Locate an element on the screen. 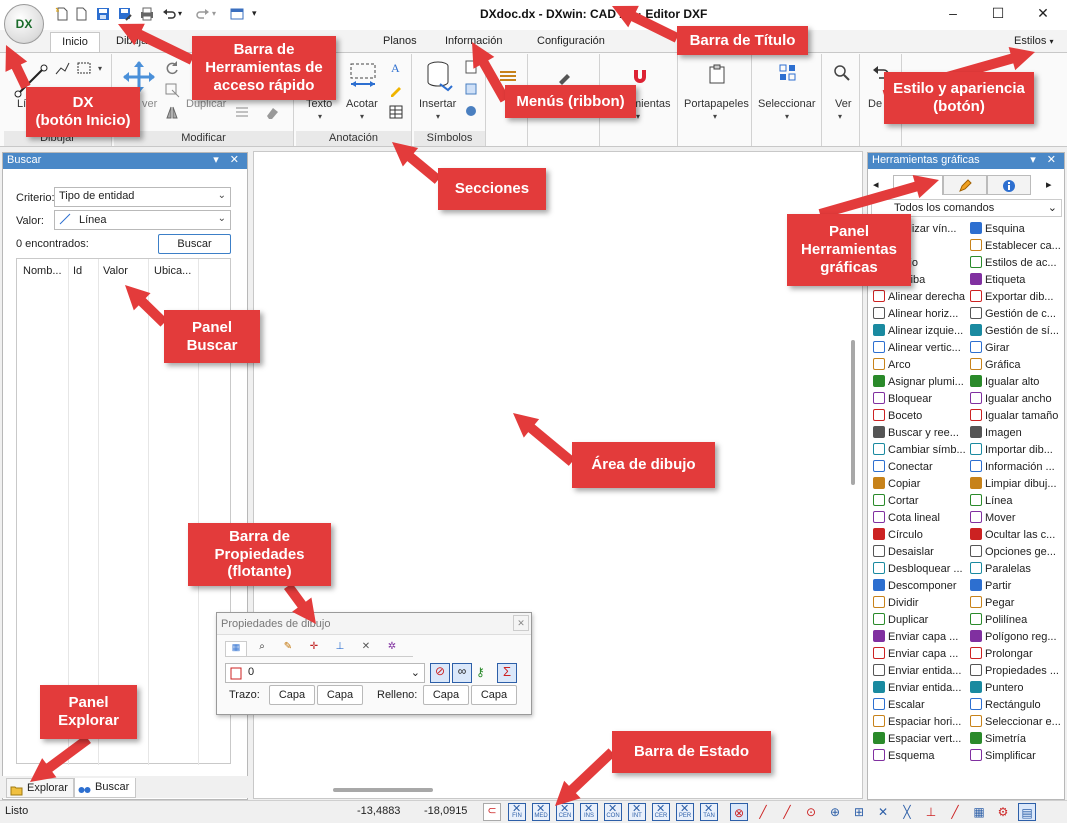 The image size is (1067, 823). symbol-manage-icon is located at coordinates (471, 111).